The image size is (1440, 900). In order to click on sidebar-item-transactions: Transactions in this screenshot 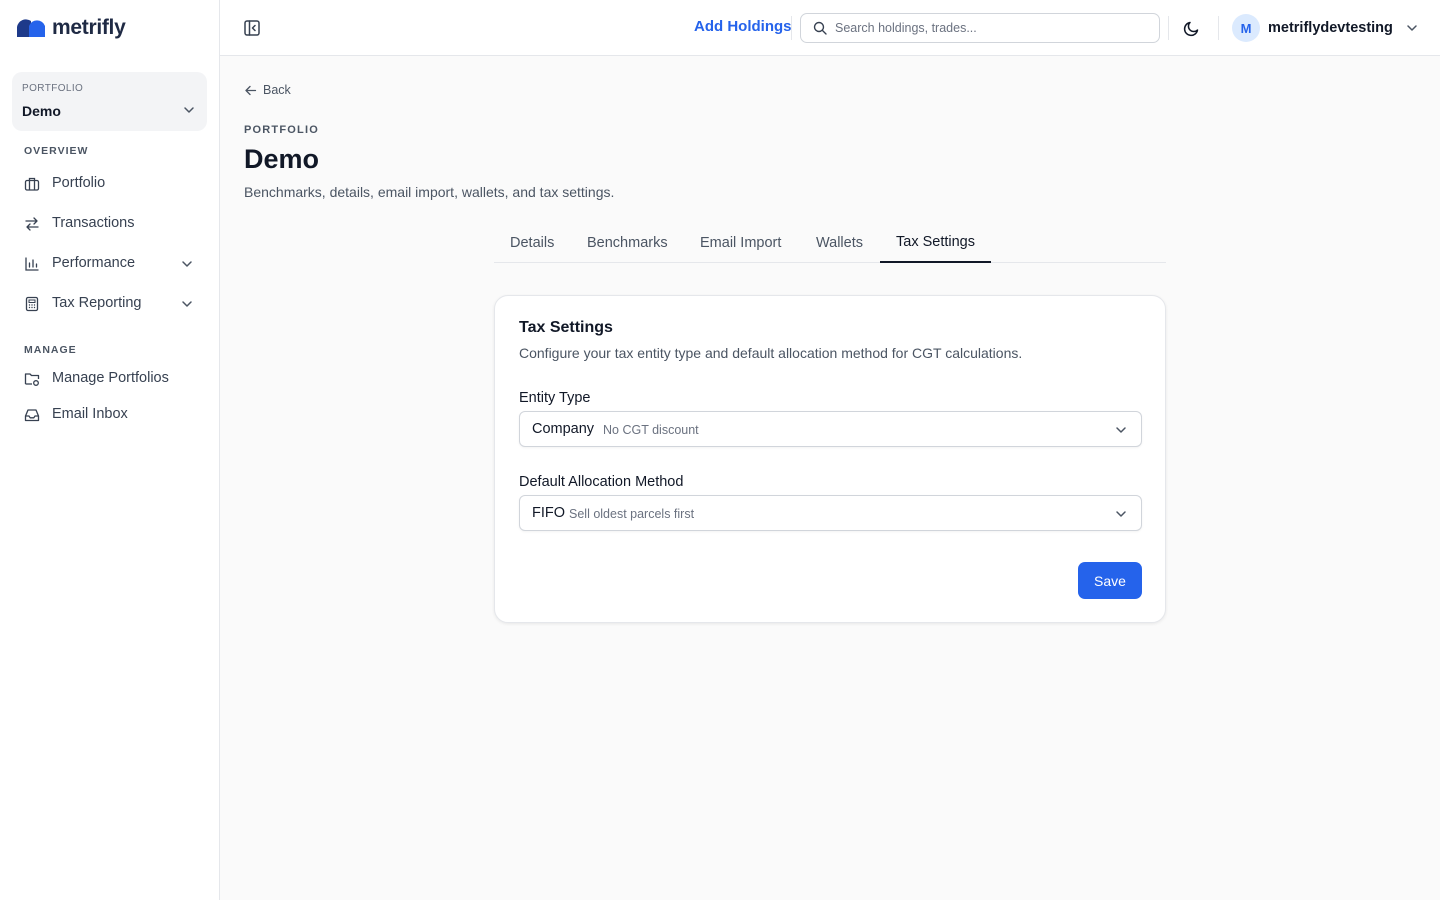, I will do `click(109, 224)`.